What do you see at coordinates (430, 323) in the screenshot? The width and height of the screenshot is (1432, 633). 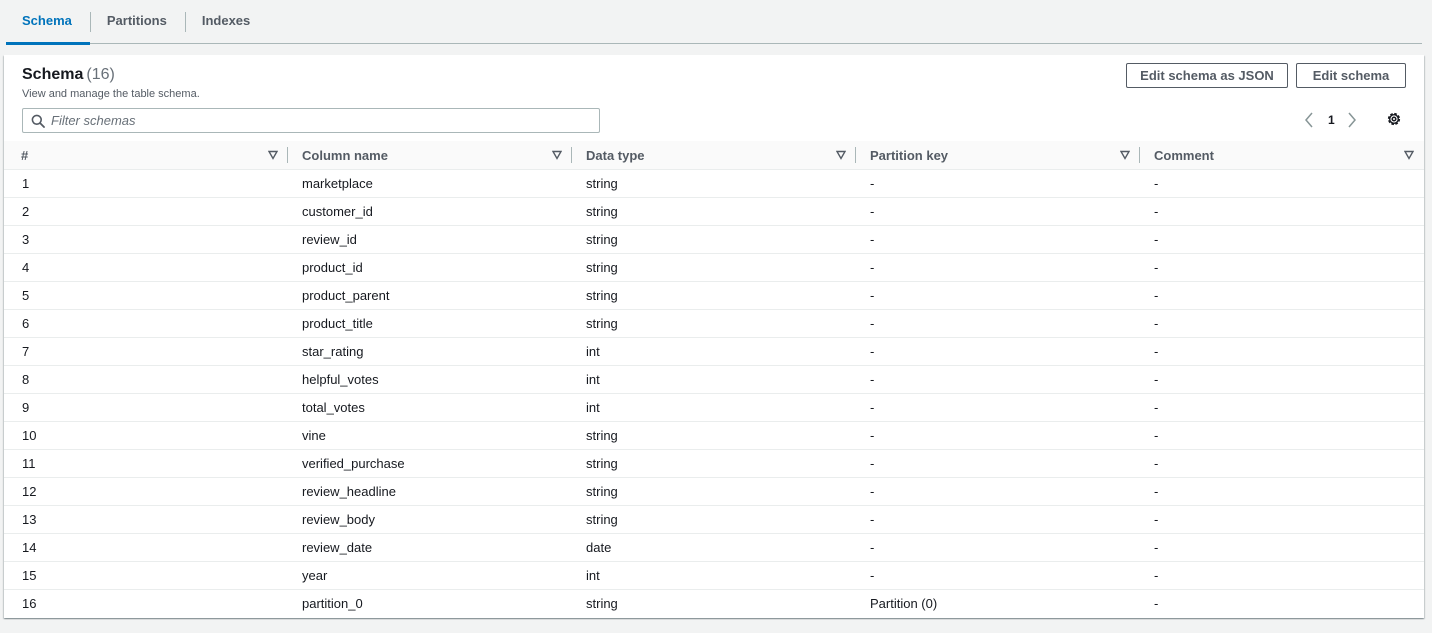 I see `column-name-cell: product_title` at bounding box center [430, 323].